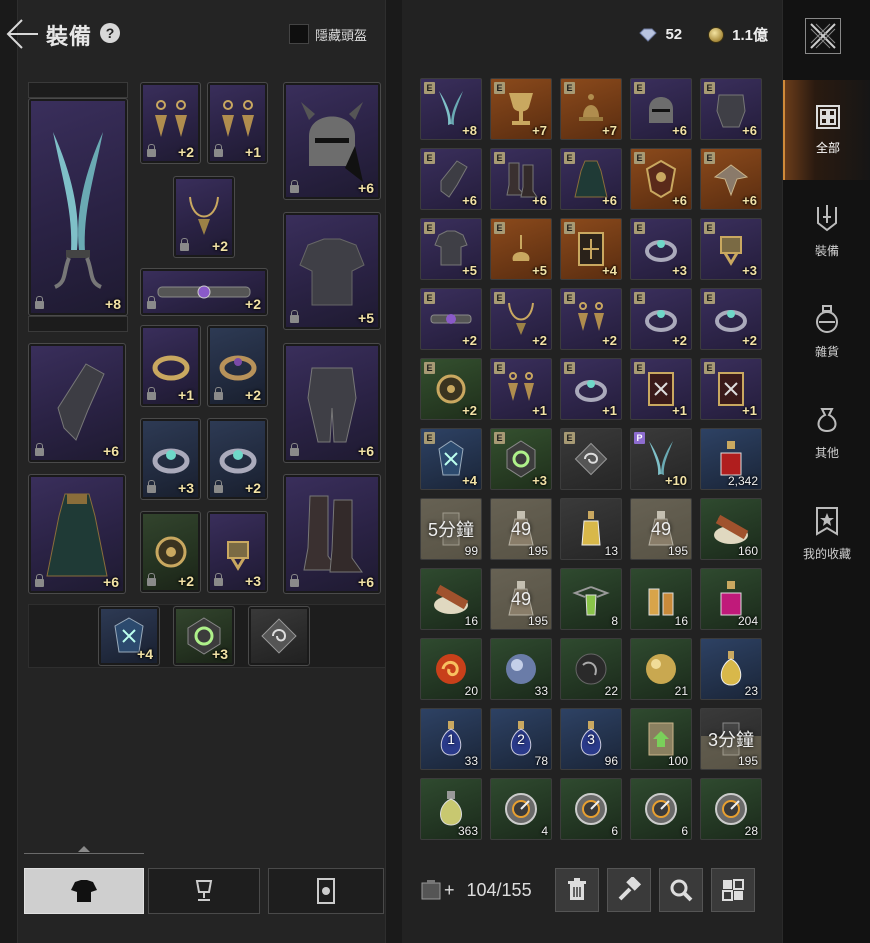 The image size is (870, 943). I want to click on diamond-icon, so click(648, 35).